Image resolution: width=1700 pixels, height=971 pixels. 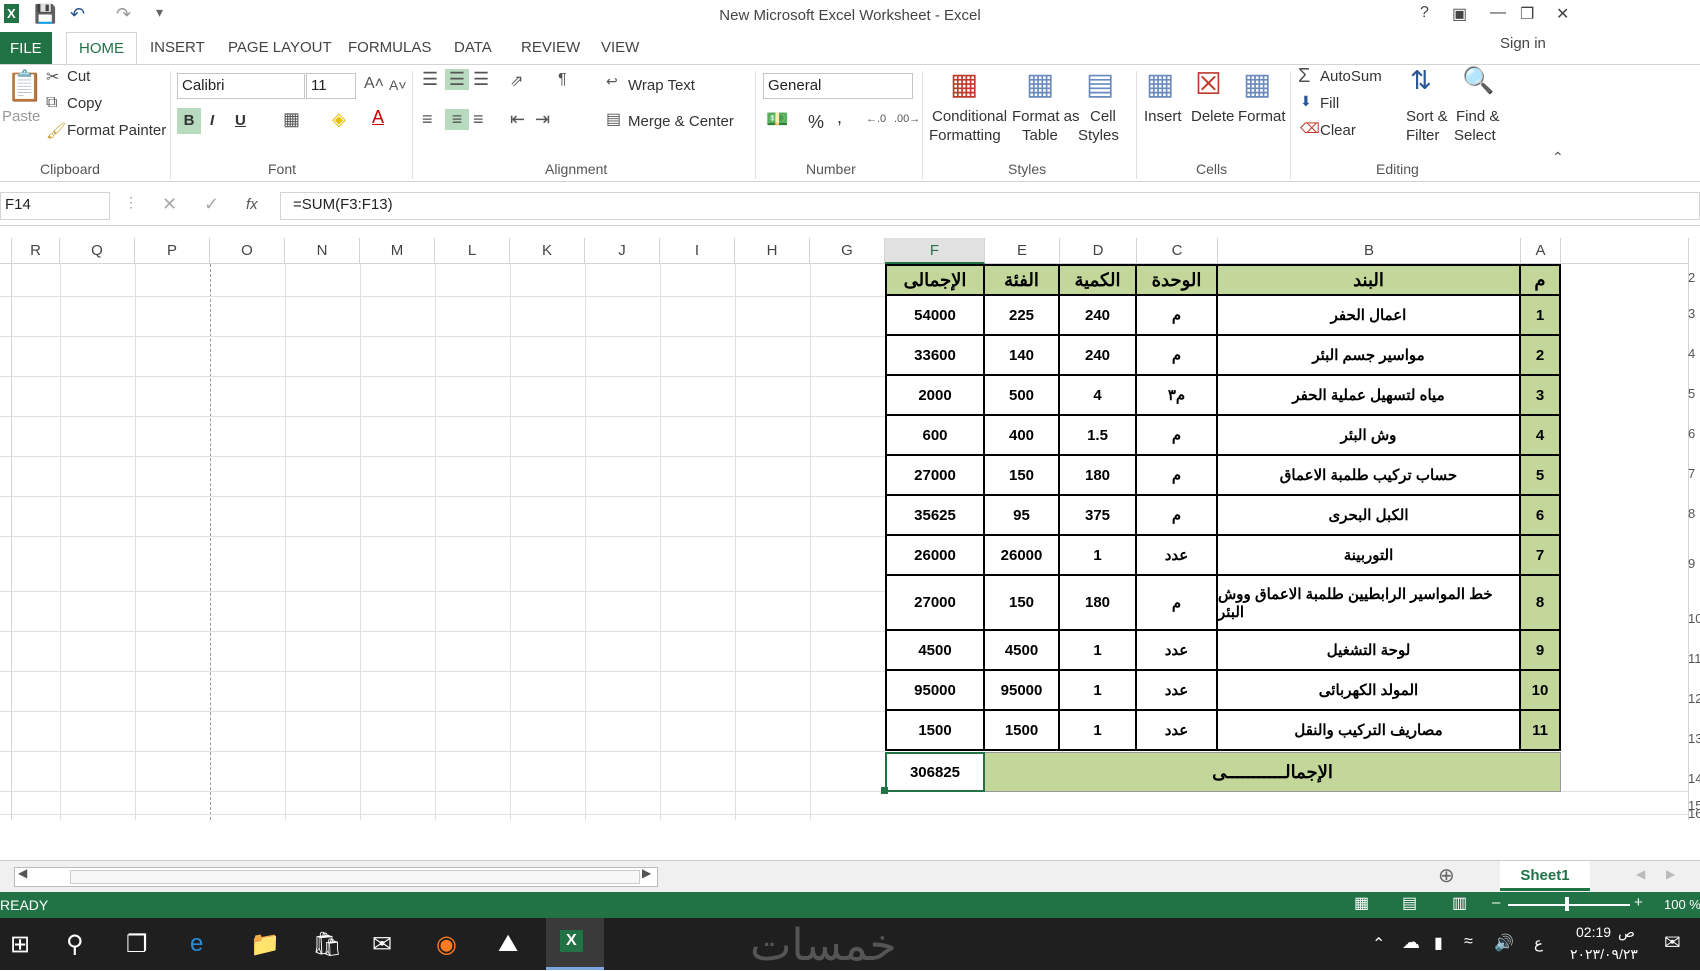 I want to click on cell-item: التوربينة, so click(x=1369, y=556).